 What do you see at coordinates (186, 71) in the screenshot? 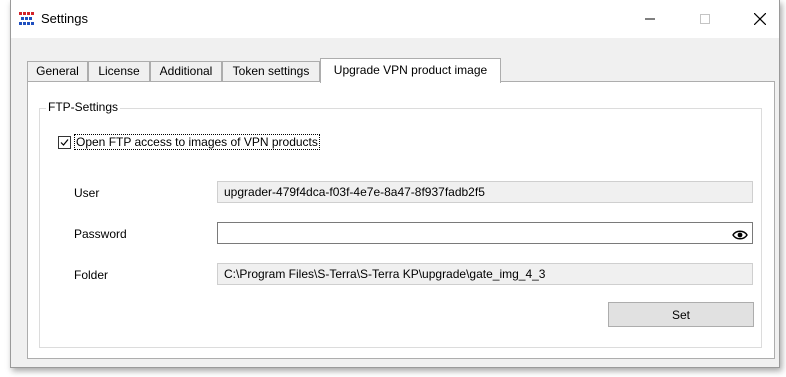
I see `tab-additional: Additional` at bounding box center [186, 71].